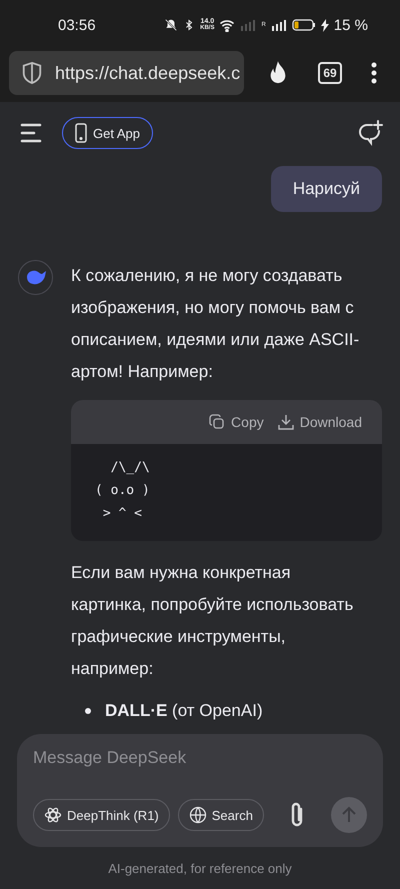 The width and height of the screenshot is (400, 889). Describe the element at coordinates (212, 621) in the screenshot. I see `response-paragraph: Если вам нужна конкретная картинка, попробуйте использовать графические инструменты, например:` at that location.